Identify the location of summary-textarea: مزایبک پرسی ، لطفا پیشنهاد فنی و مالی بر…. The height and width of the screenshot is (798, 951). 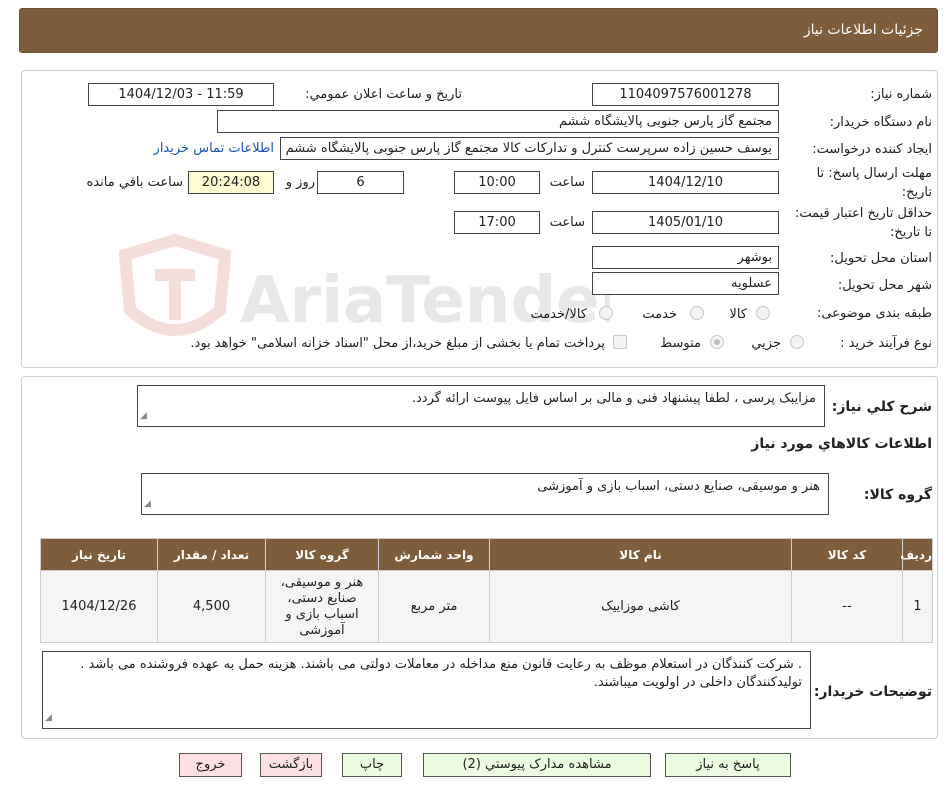
(481, 406).